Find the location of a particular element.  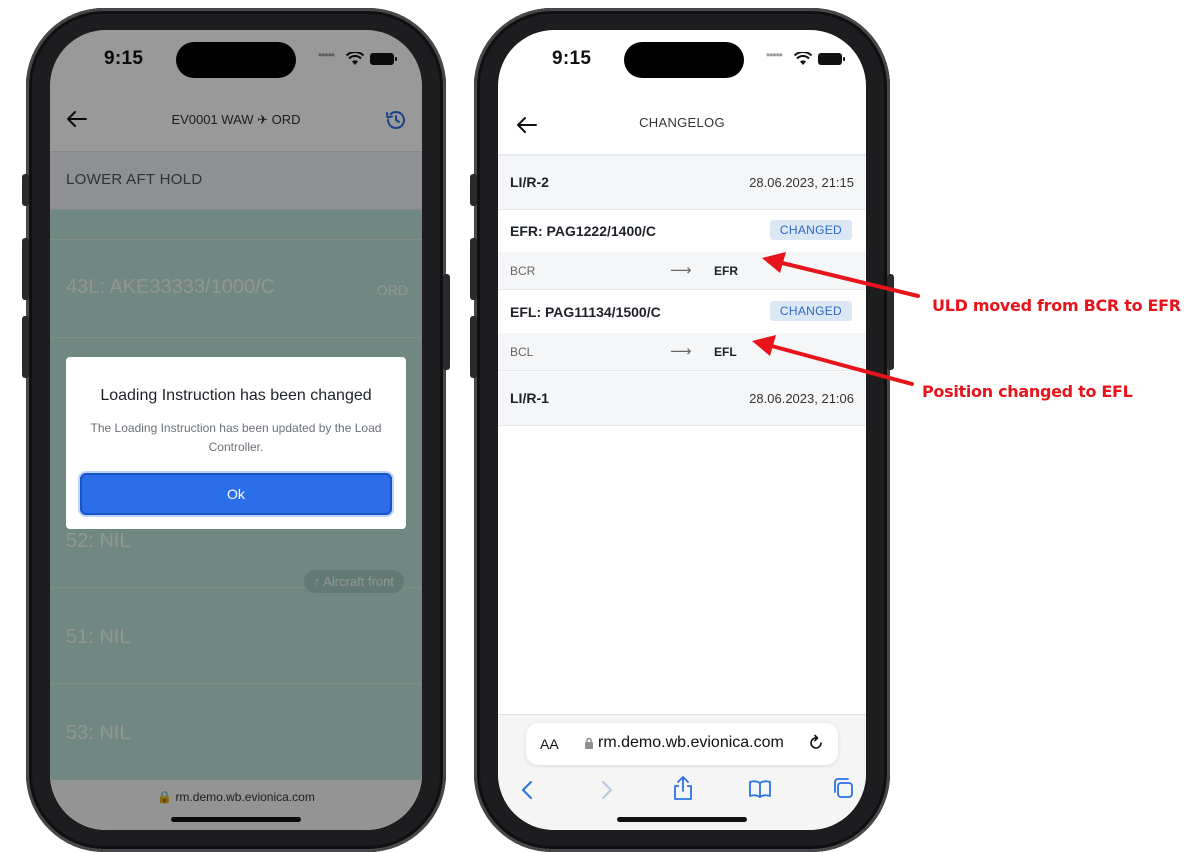

changelog-group: LI/R-1 28.06.2023, 21:06 is located at coordinates (682, 399).